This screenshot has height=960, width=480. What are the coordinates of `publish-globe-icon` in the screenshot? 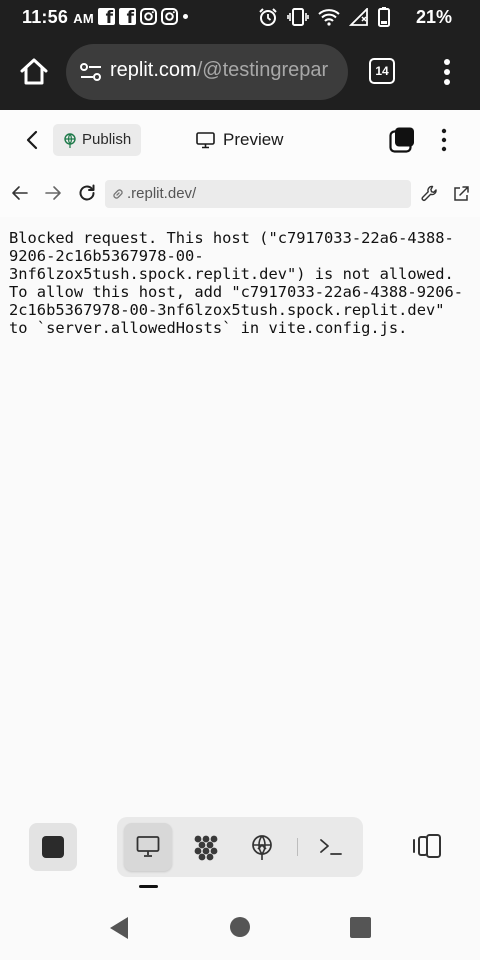 It's located at (70, 140).